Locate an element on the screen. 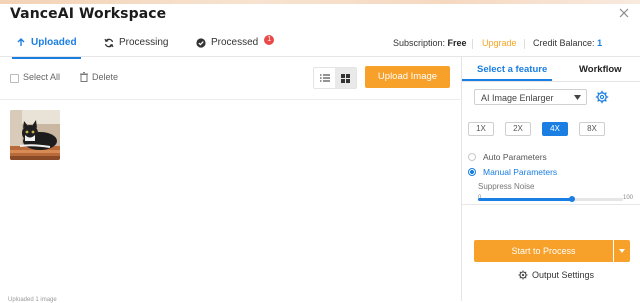 This screenshot has height=303, width=640. delete-label: Delete is located at coordinates (105, 77).